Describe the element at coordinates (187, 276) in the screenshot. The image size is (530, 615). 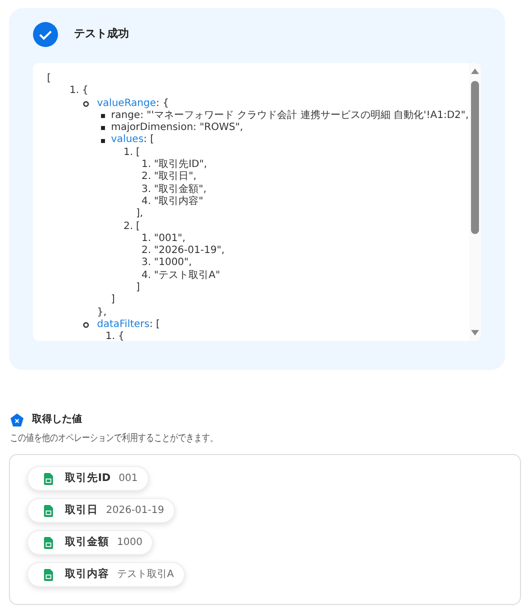
I see `code-text: "テスト取引A"` at that location.